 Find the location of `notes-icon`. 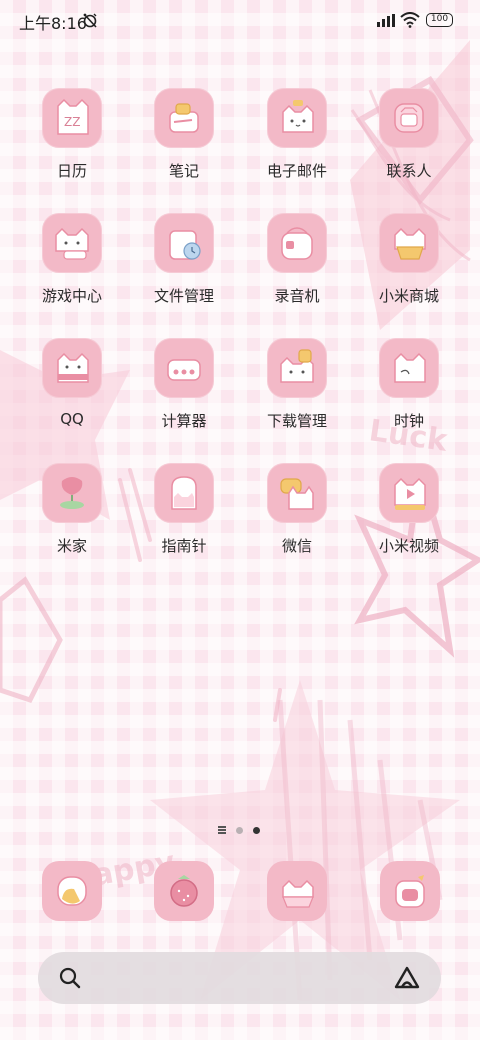

notes-icon is located at coordinates (184, 118).